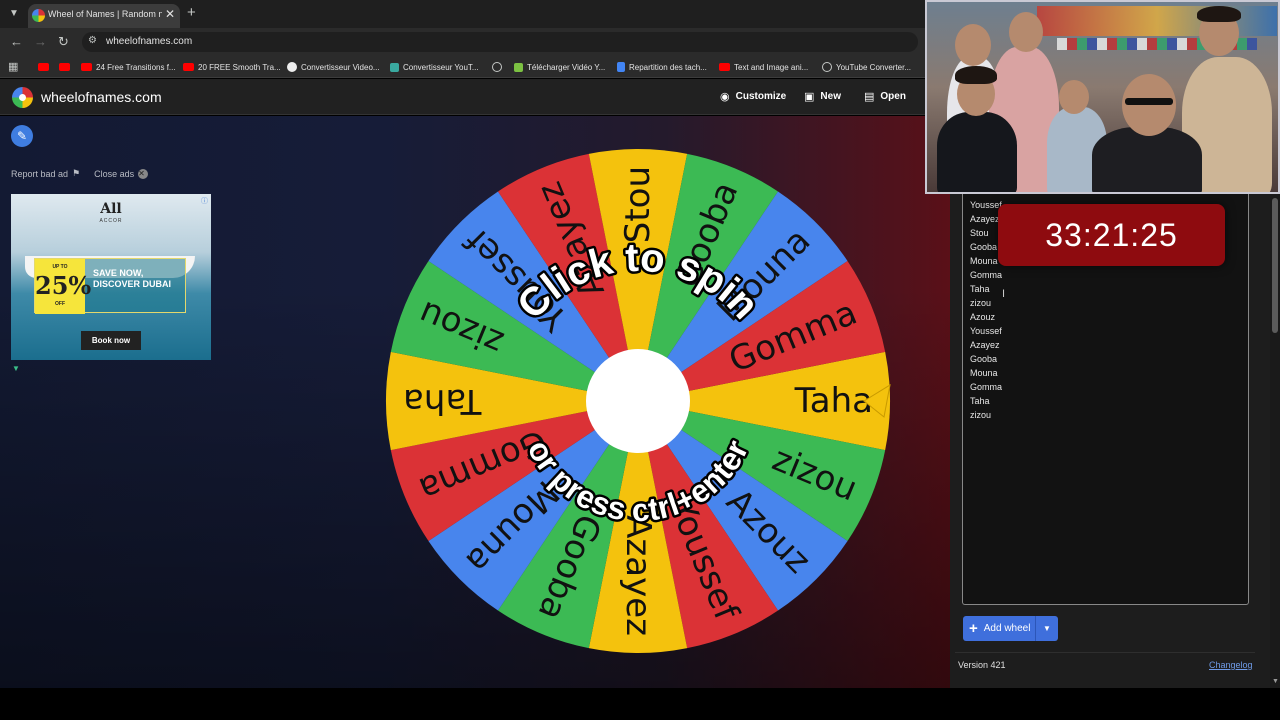 The image size is (1280, 720). What do you see at coordinates (149, 41) in the screenshot?
I see `url-text: wheelofnames.com` at bounding box center [149, 41].